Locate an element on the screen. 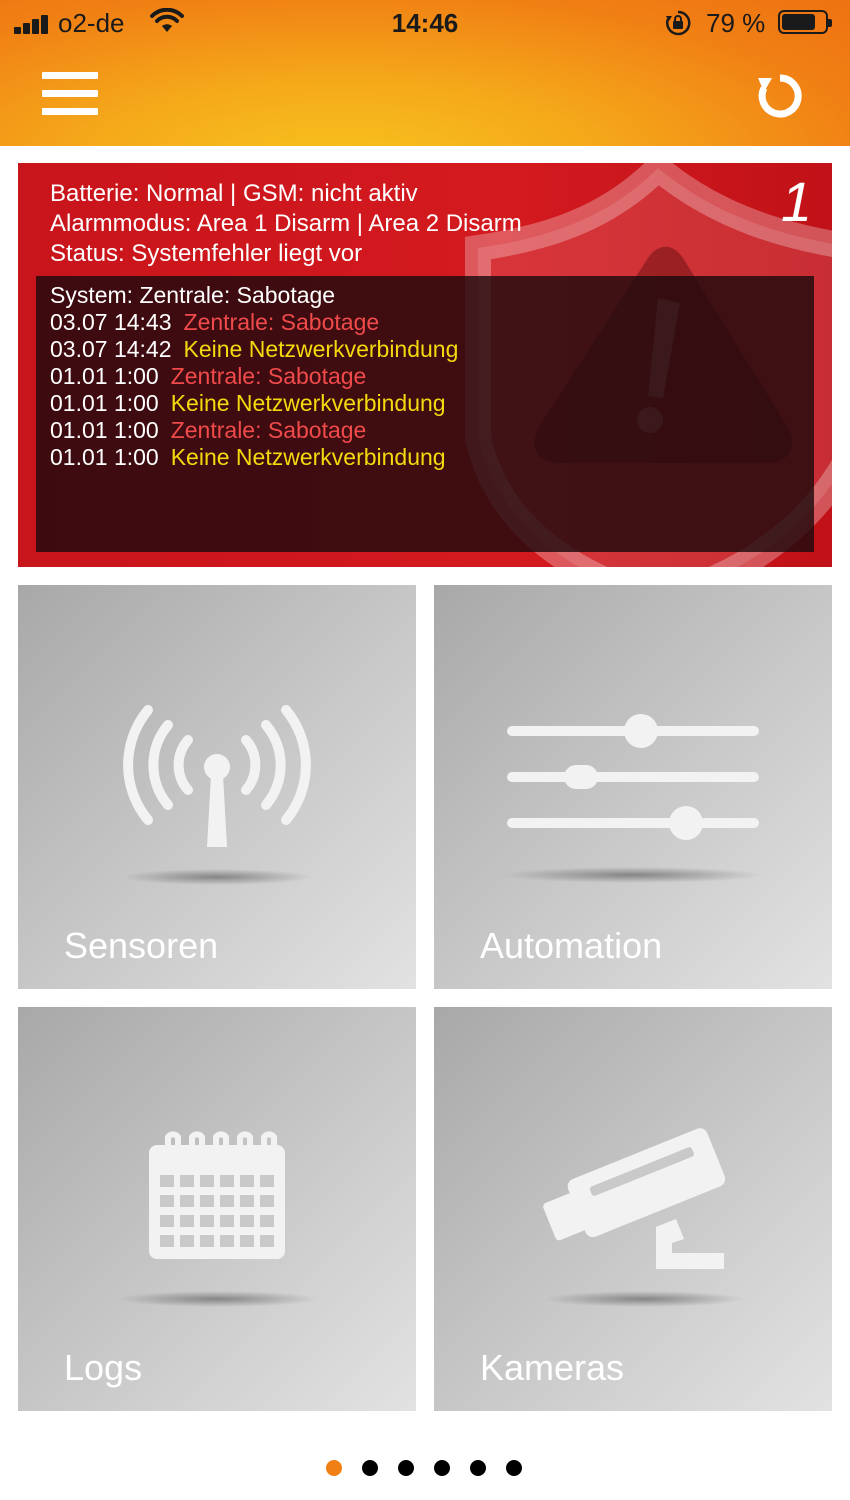 This screenshot has width=850, height=1500. tile-sensoren: Sensoren is located at coordinates (217, 787).